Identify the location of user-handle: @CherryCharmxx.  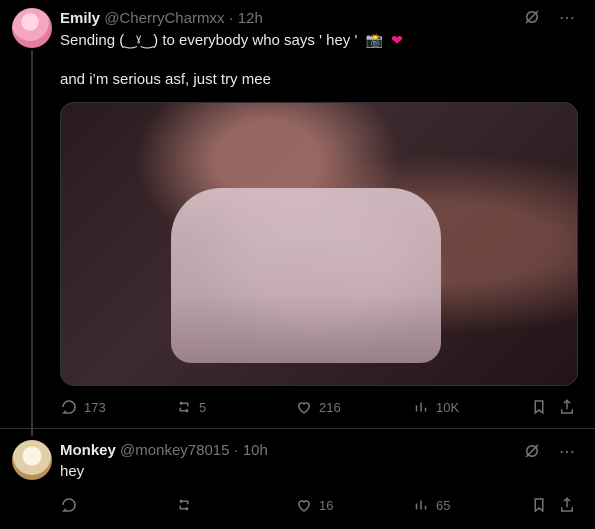
(164, 18).